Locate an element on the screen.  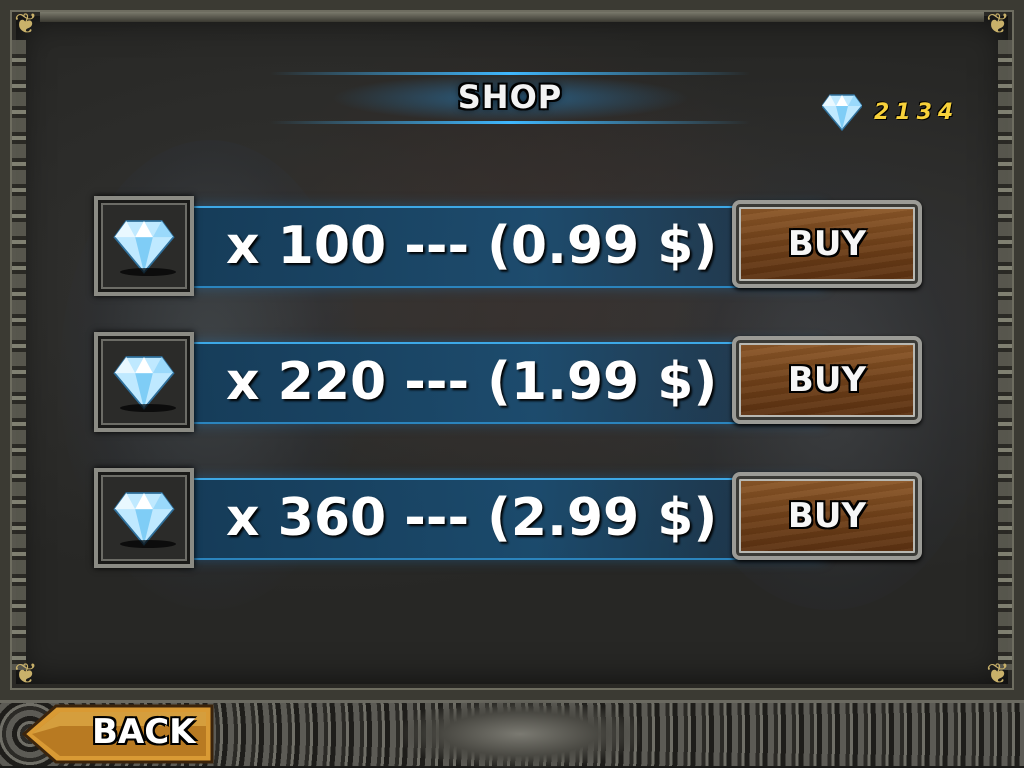
offer-label: x 360 --- (2.99 $) is located at coordinates (472, 518).